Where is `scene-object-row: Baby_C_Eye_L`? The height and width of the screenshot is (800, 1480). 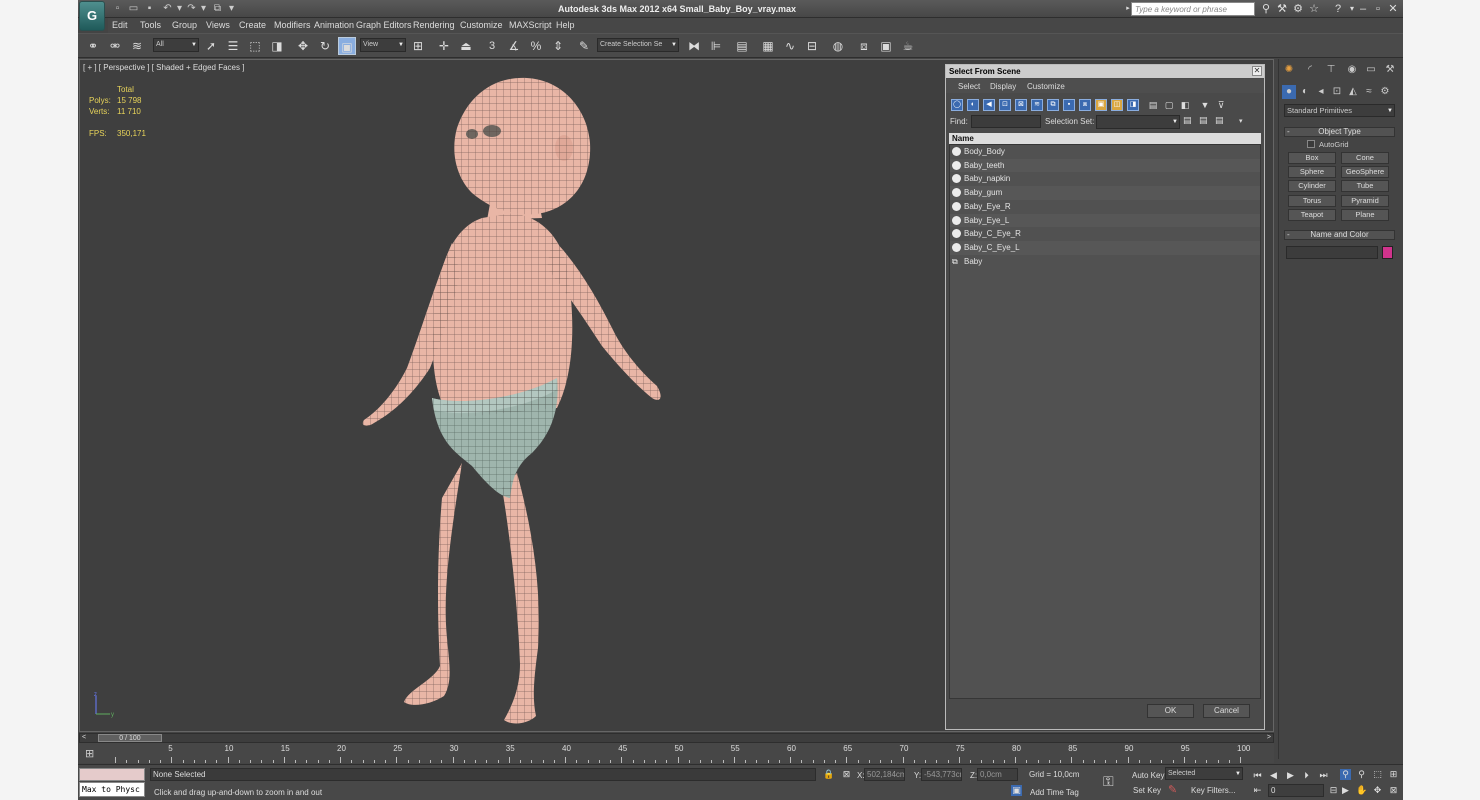 scene-object-row: Baby_C_Eye_L is located at coordinates (1105, 247).